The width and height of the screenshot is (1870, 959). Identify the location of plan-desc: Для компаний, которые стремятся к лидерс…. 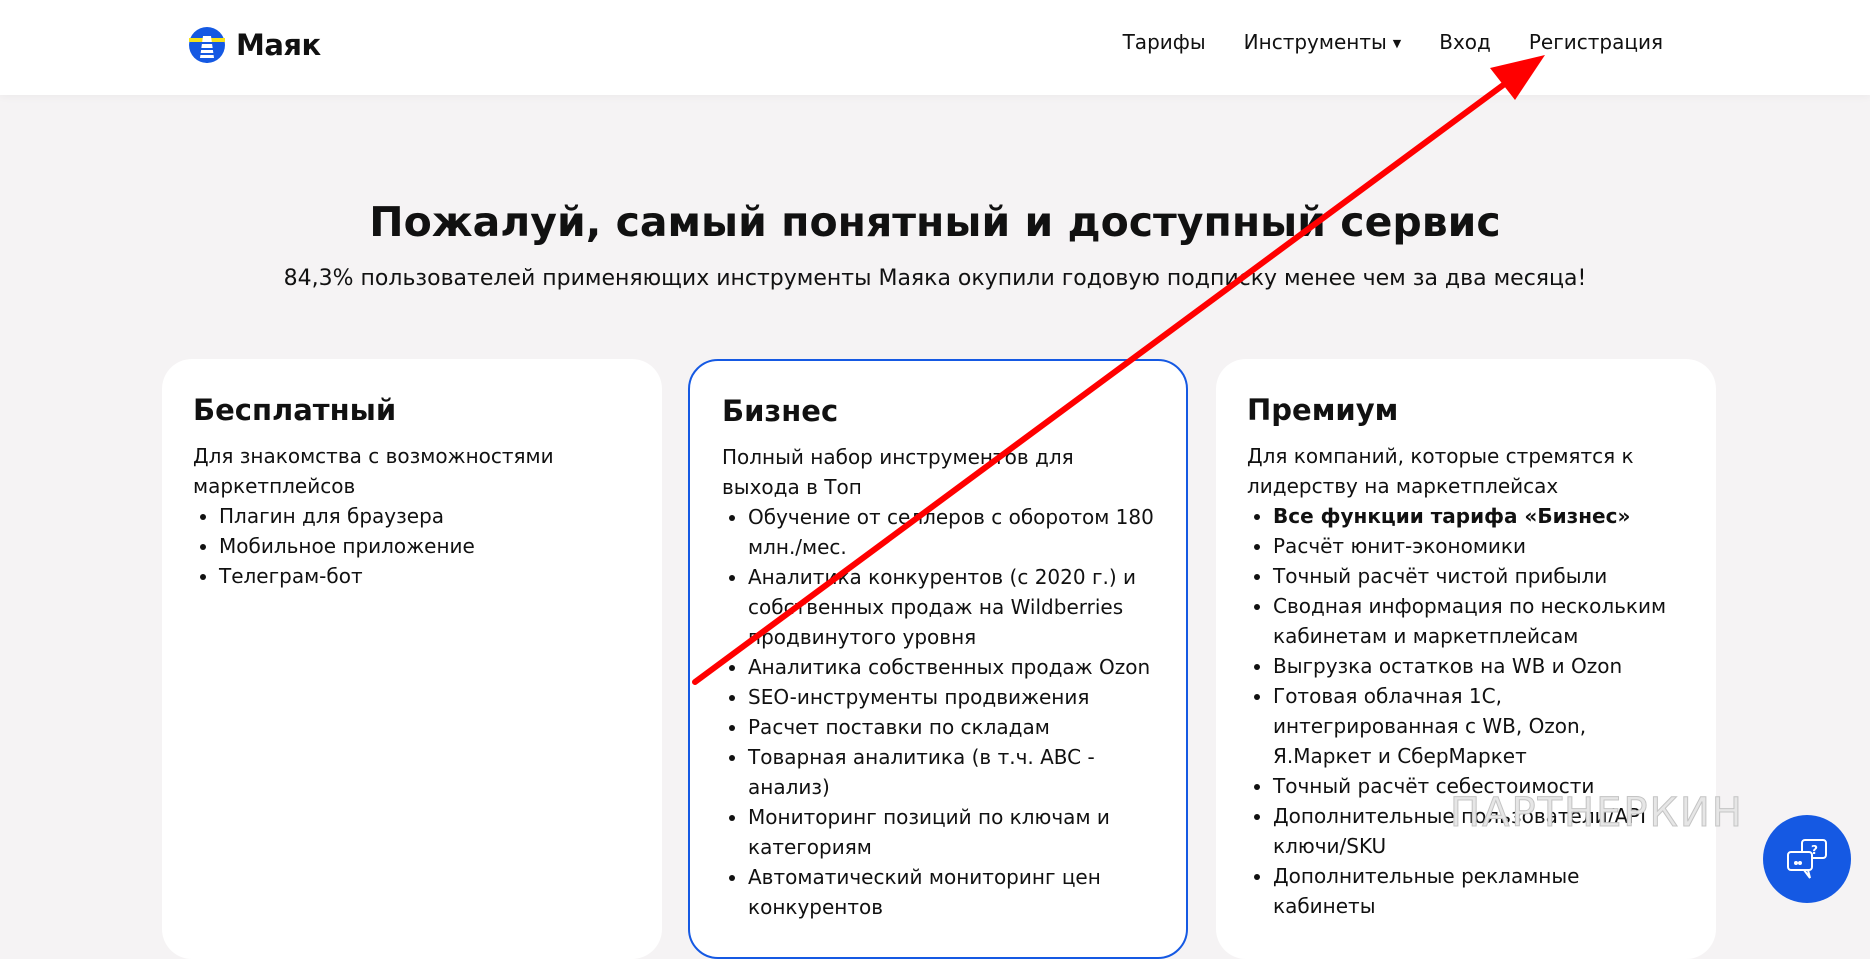
(1440, 471).